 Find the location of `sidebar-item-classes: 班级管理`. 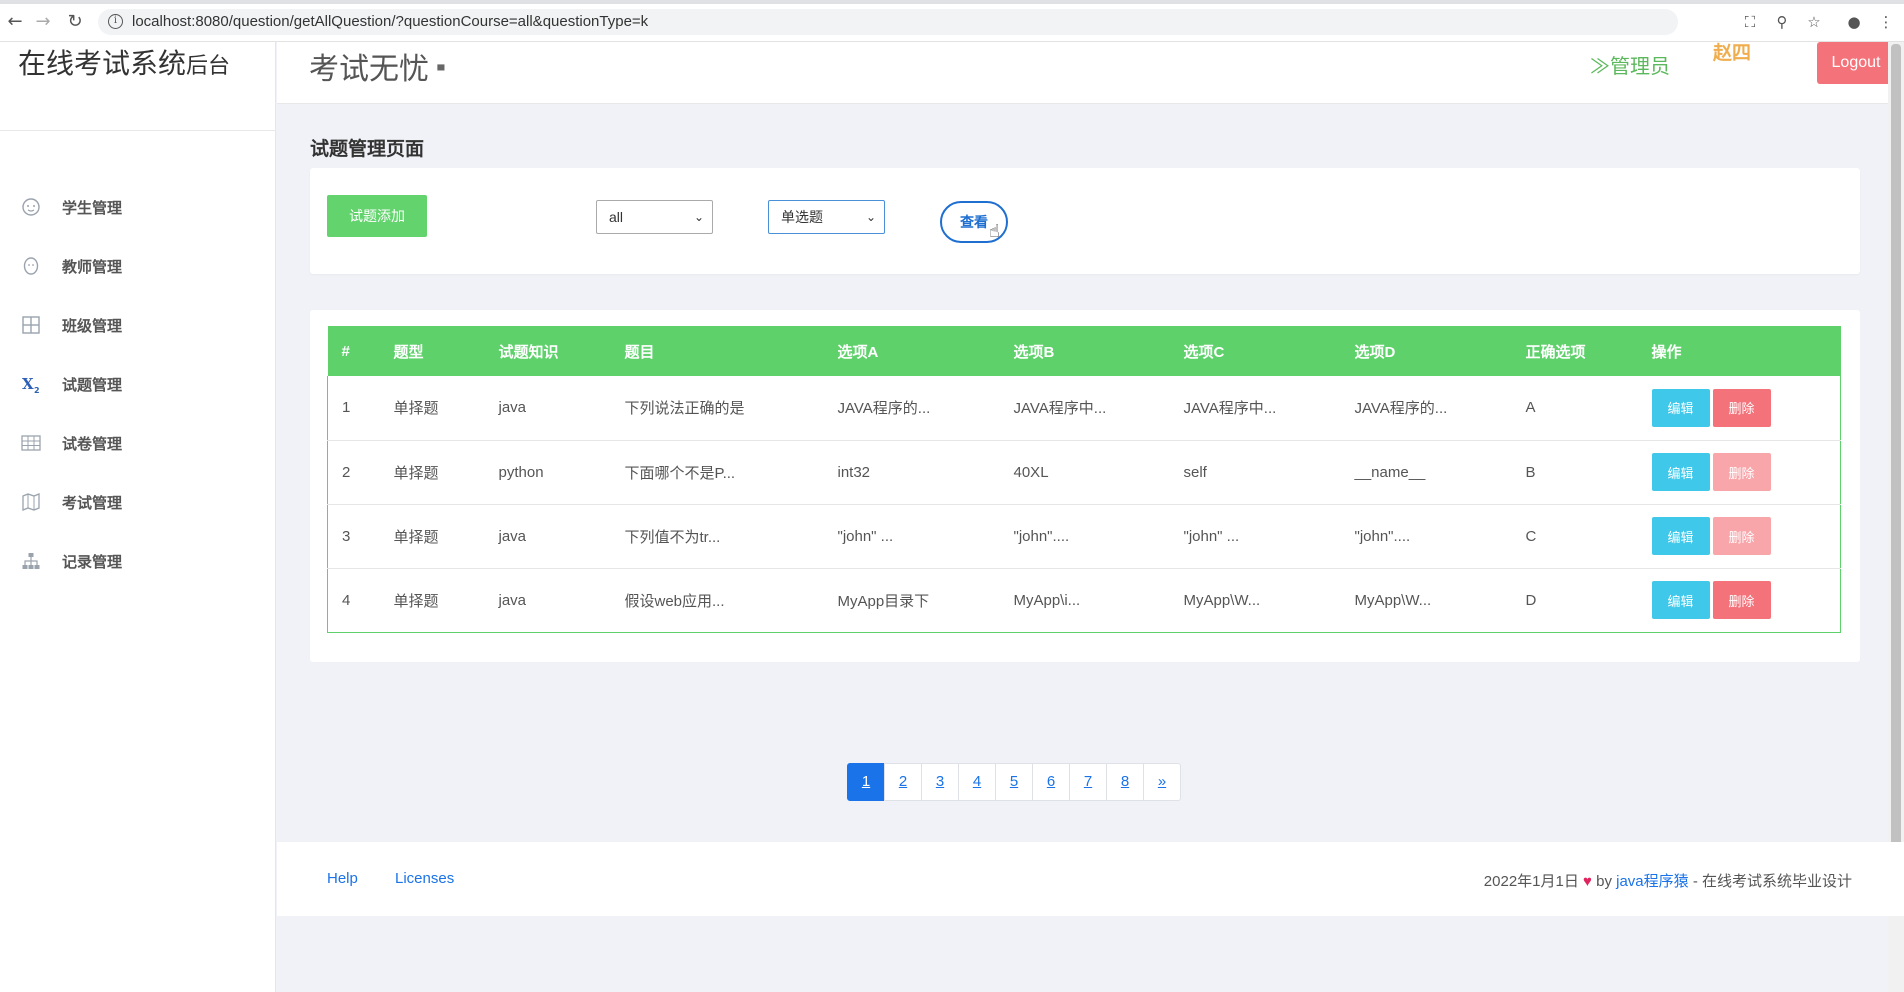

sidebar-item-classes: 班级管理 is located at coordinates (138, 325).